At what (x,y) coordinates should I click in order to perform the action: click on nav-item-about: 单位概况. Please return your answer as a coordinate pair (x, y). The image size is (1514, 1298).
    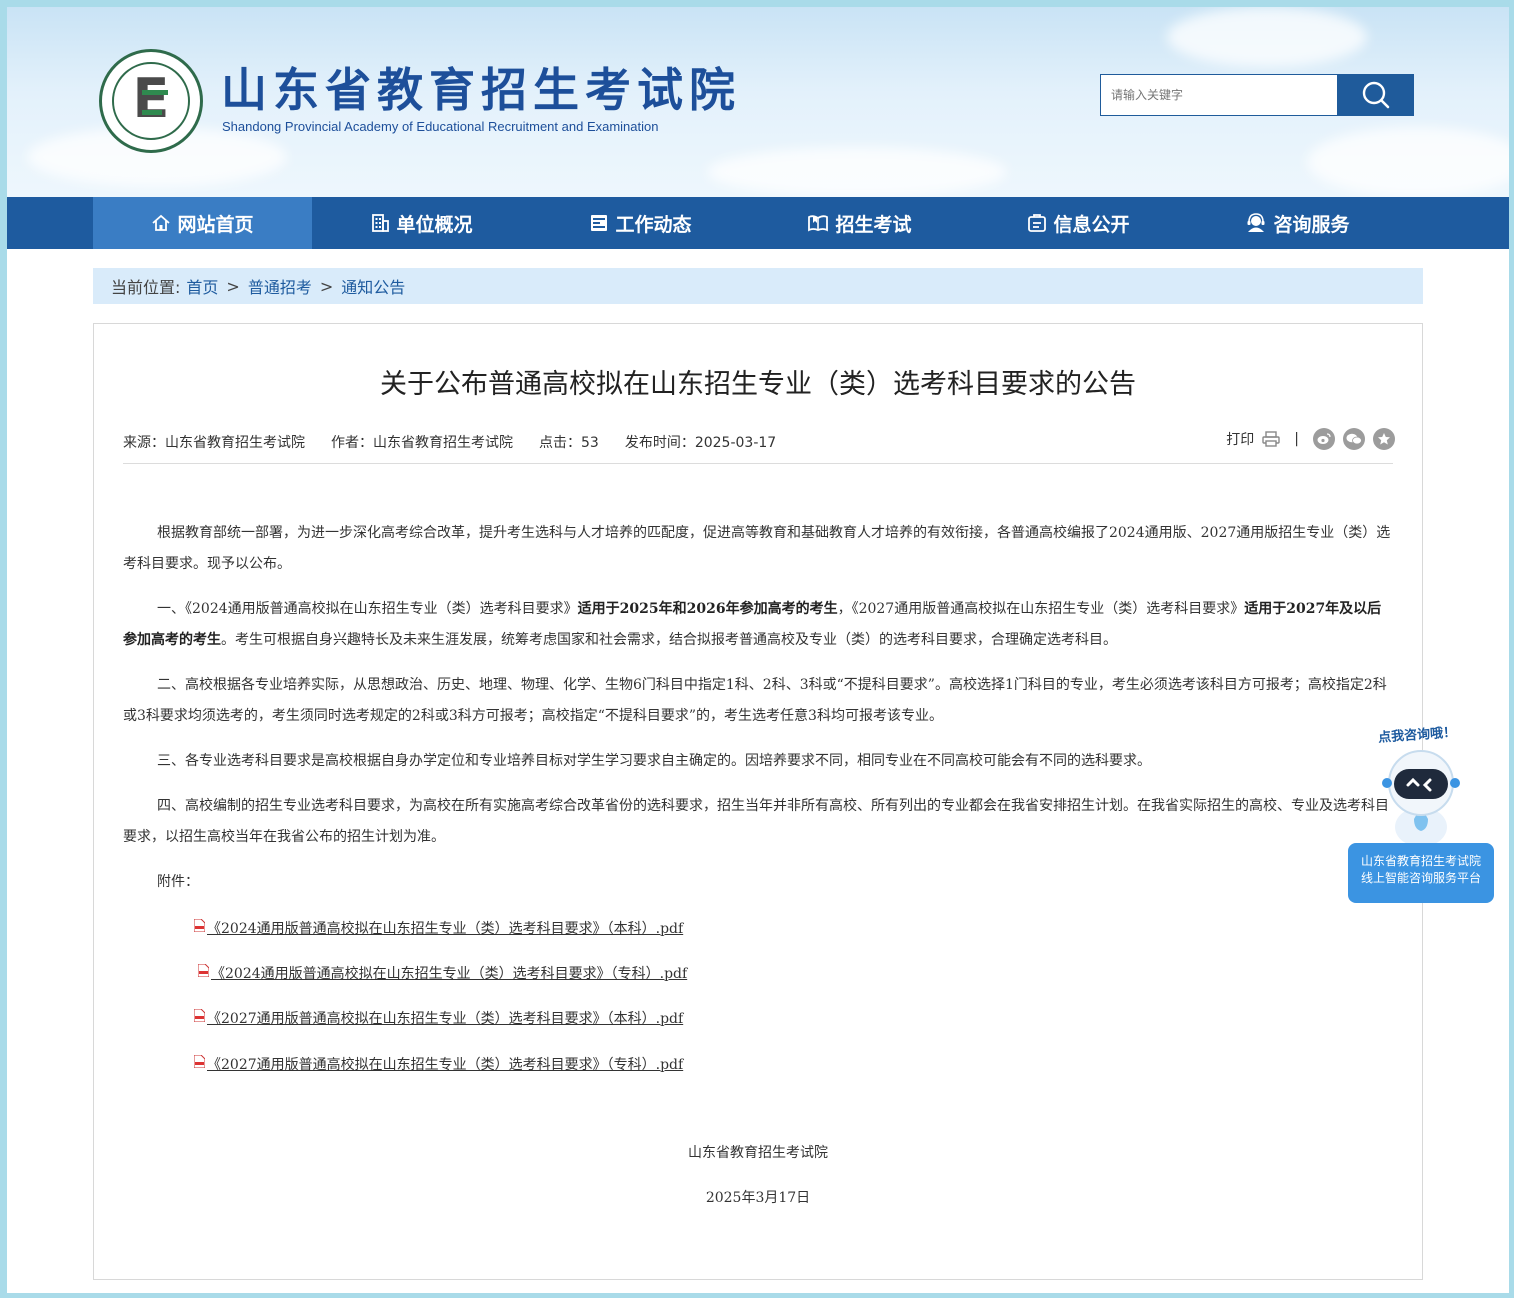
    Looking at the image, I should click on (421, 223).